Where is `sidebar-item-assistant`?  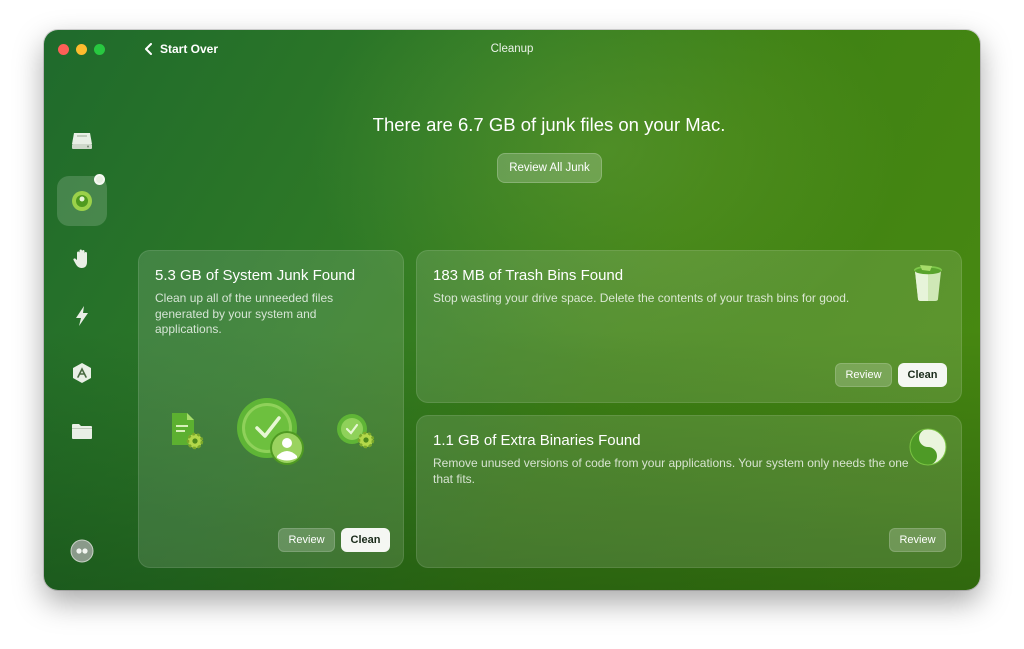
sidebar-item-assistant is located at coordinates (82, 551).